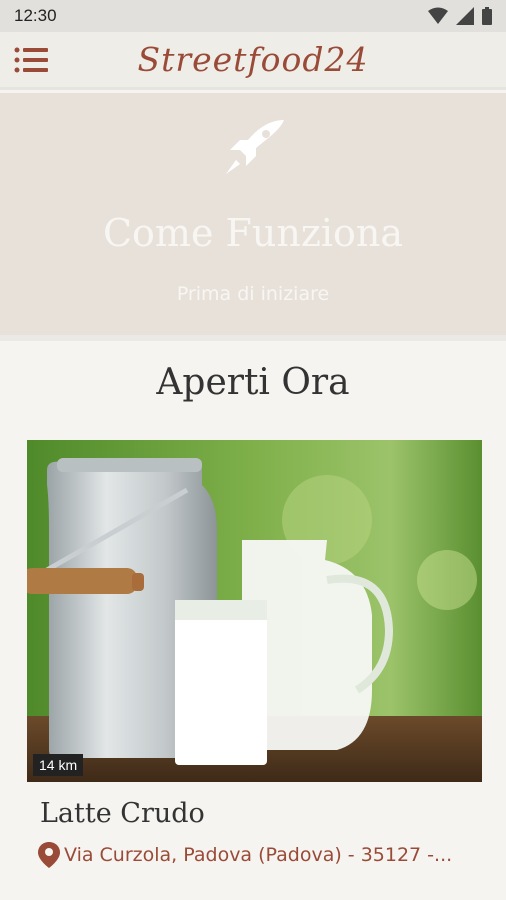 This screenshot has height=900, width=506. Describe the element at coordinates (253, 16) in the screenshot. I see `status-bar: 12:30` at that location.